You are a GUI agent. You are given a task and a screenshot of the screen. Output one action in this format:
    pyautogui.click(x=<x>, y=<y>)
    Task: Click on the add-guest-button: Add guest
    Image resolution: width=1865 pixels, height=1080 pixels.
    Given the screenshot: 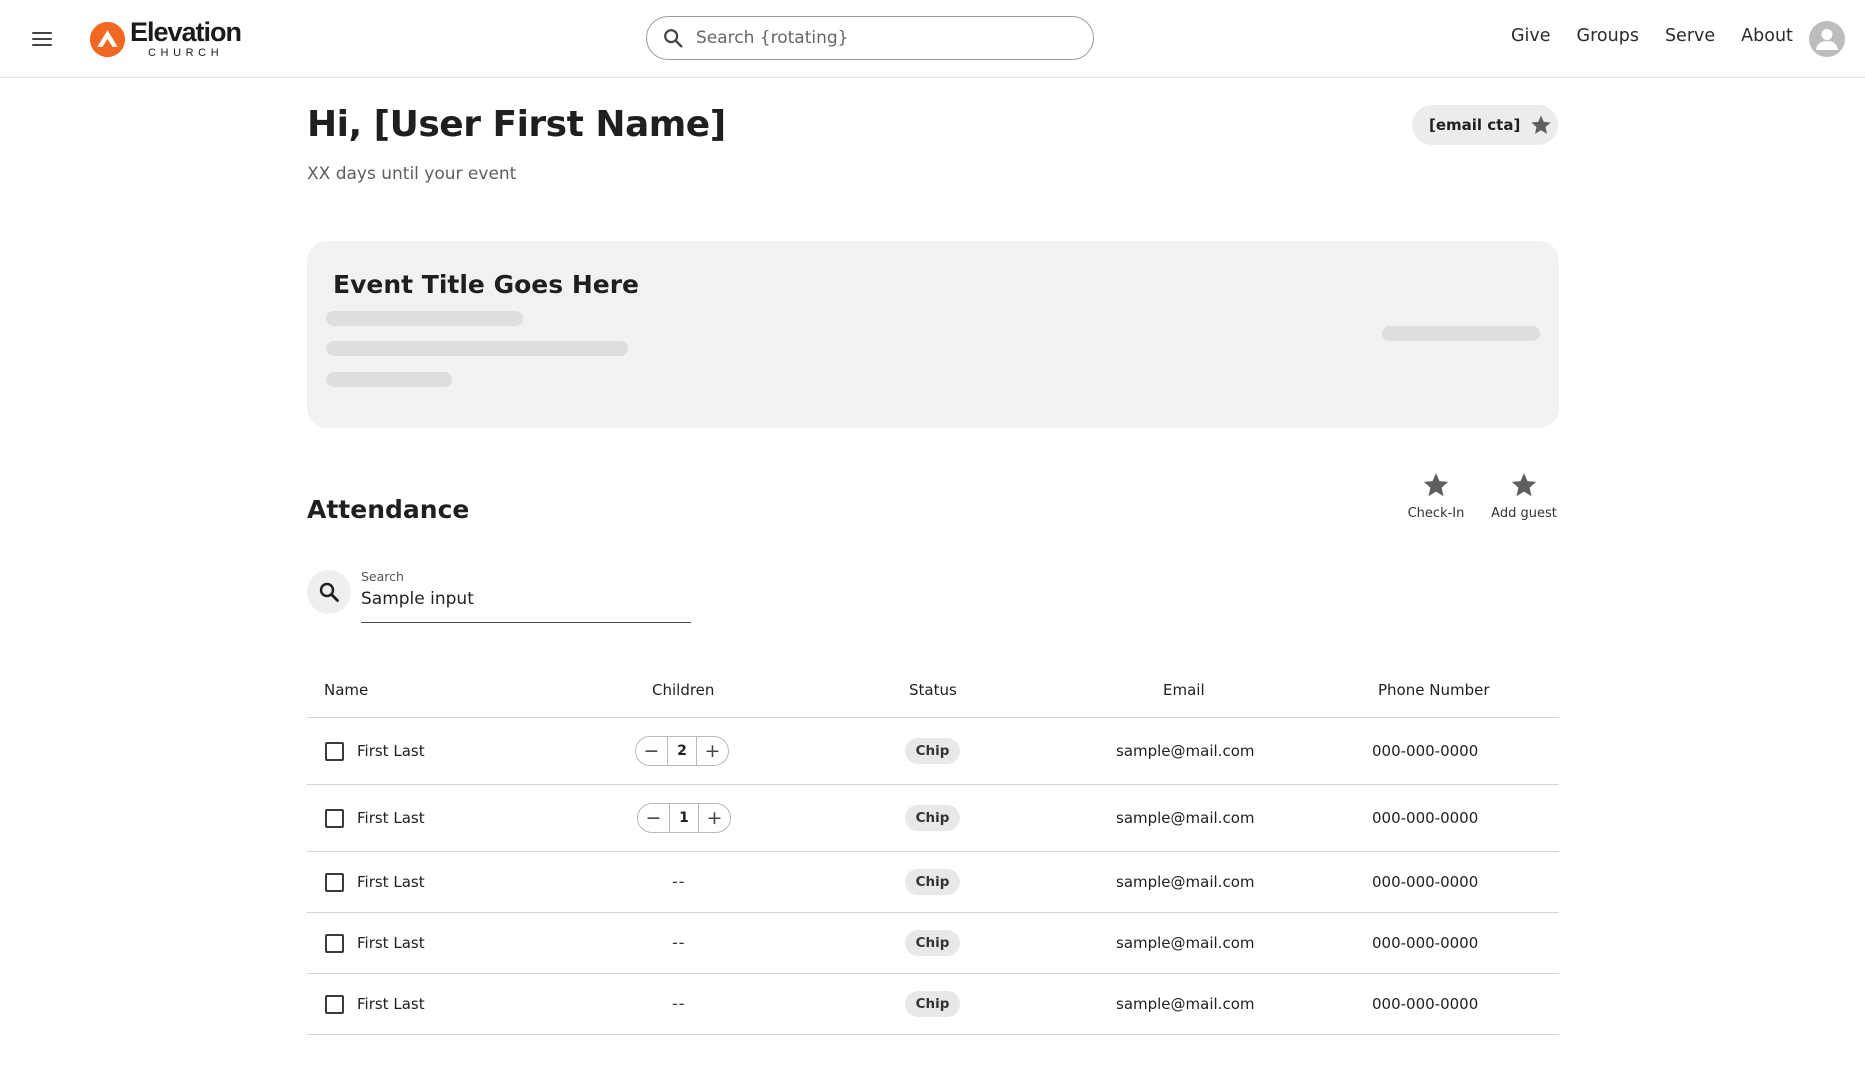 What is the action you would take?
    pyautogui.click(x=1524, y=495)
    